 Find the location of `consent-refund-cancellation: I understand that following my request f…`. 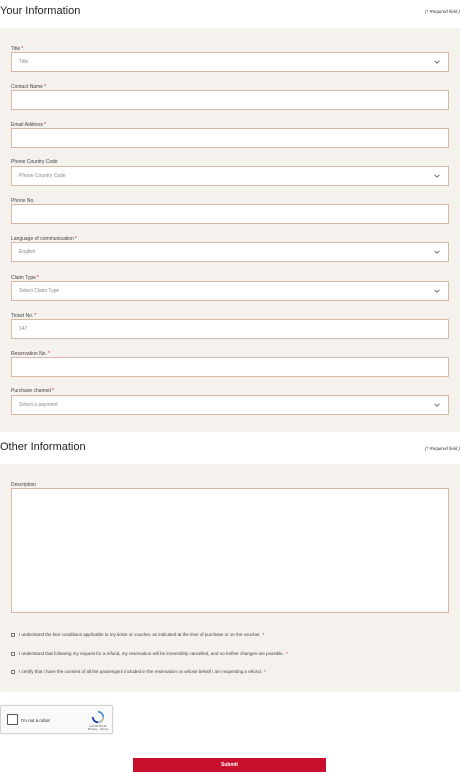

consent-refund-cancellation: I understand that following my request f… is located at coordinates (149, 653).